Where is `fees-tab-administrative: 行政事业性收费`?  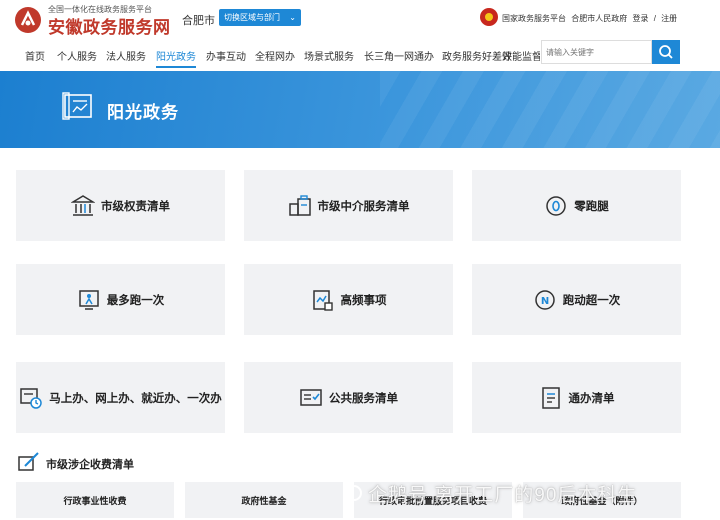 fees-tab-administrative: 行政事业性收费 is located at coordinates (95, 500).